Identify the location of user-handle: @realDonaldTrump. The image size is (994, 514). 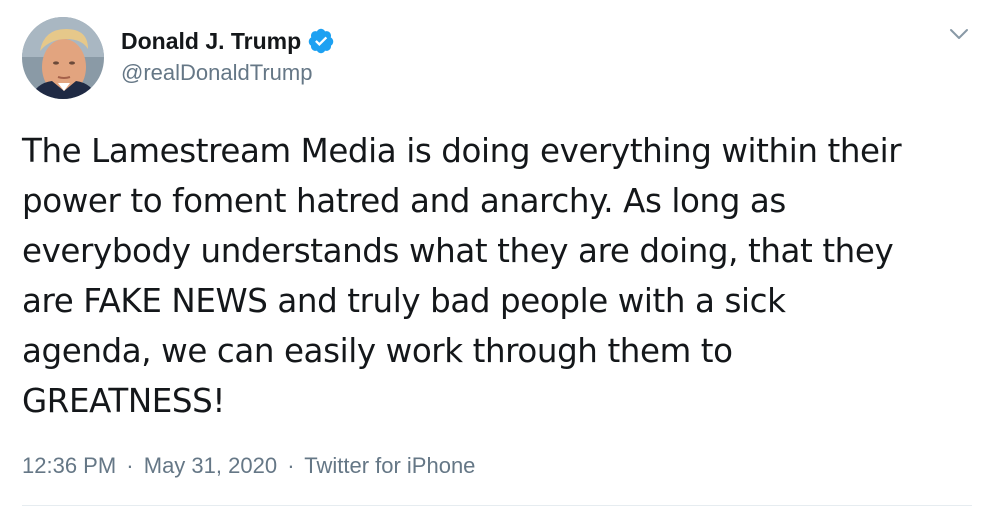
(228, 73).